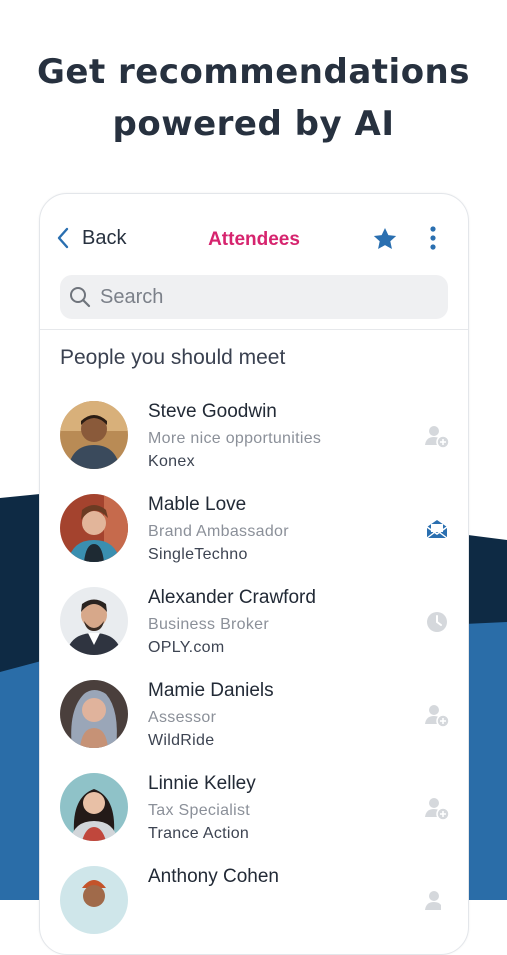 Image resolution: width=507 pixels, height=955 pixels. Describe the element at coordinates (171, 461) in the screenshot. I see `person-company: Konex` at that location.